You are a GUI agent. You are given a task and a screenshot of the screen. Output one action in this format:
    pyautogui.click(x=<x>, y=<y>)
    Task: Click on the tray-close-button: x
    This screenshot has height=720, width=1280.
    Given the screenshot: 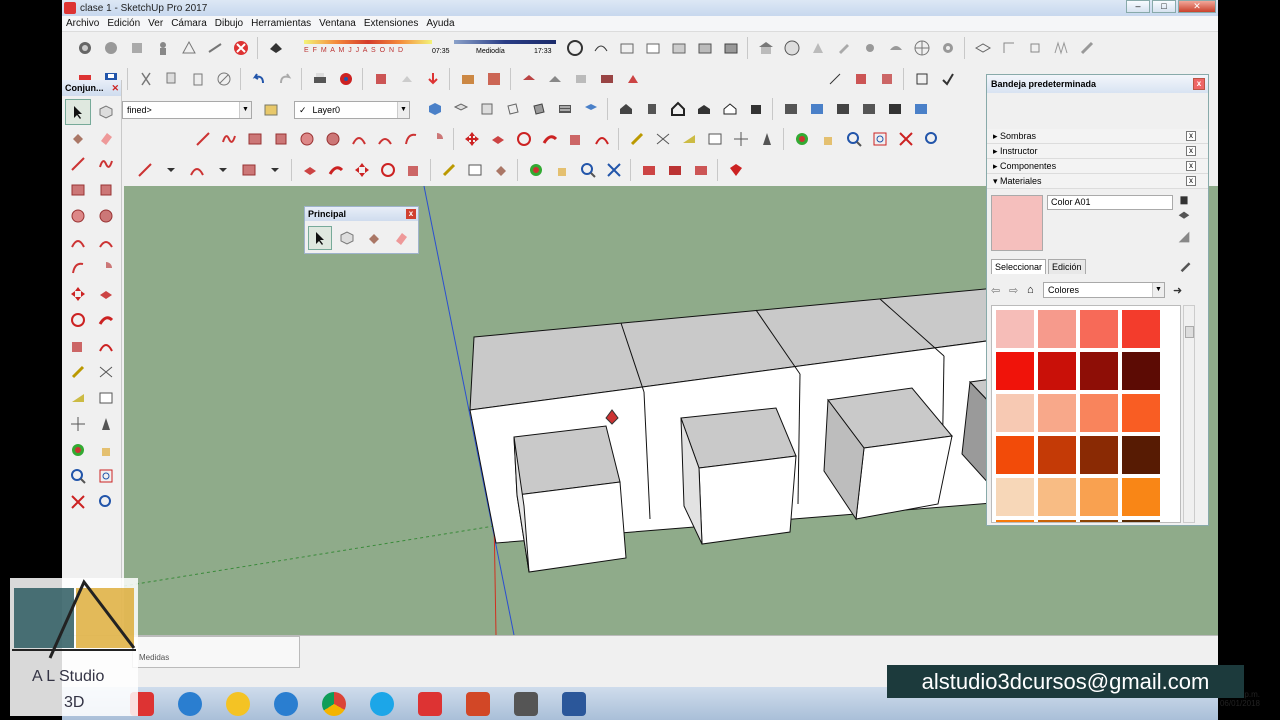 What is the action you would take?
    pyautogui.click(x=1199, y=84)
    